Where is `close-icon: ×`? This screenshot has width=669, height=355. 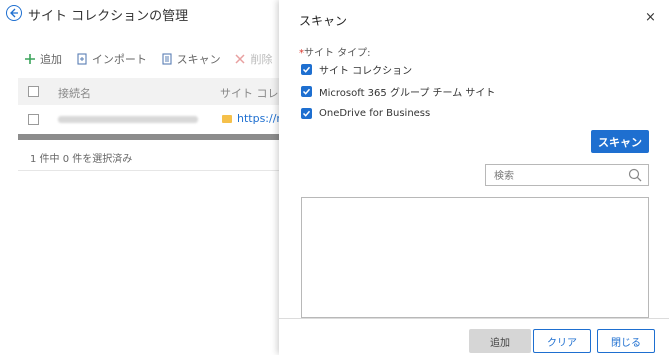 close-icon: × is located at coordinates (650, 17).